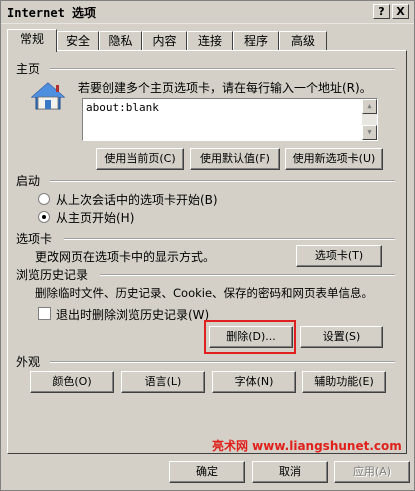 The width and height of the screenshot is (415, 491). Describe the element at coordinates (28, 181) in the screenshot. I see `startup-heading: 启动` at that location.